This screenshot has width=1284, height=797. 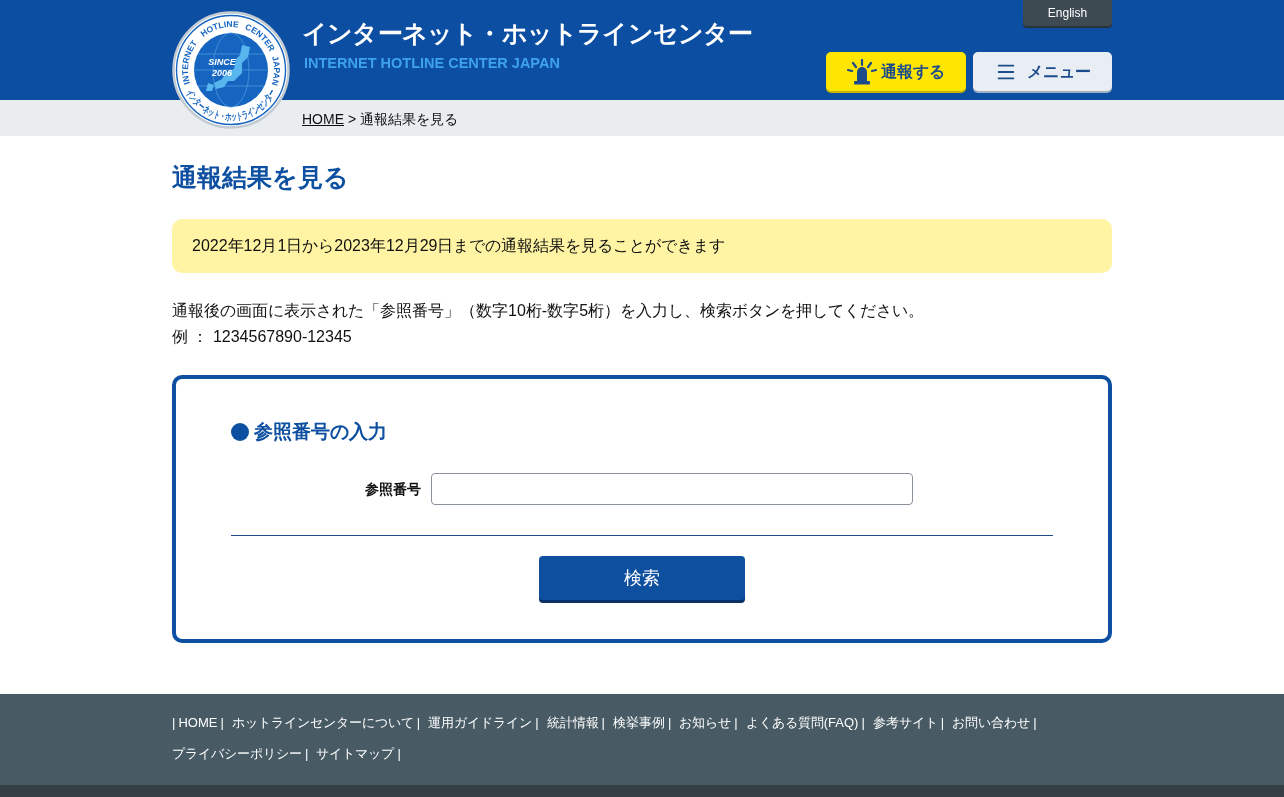 What do you see at coordinates (1042, 71) in the screenshot?
I see `menu-button: メニュー` at bounding box center [1042, 71].